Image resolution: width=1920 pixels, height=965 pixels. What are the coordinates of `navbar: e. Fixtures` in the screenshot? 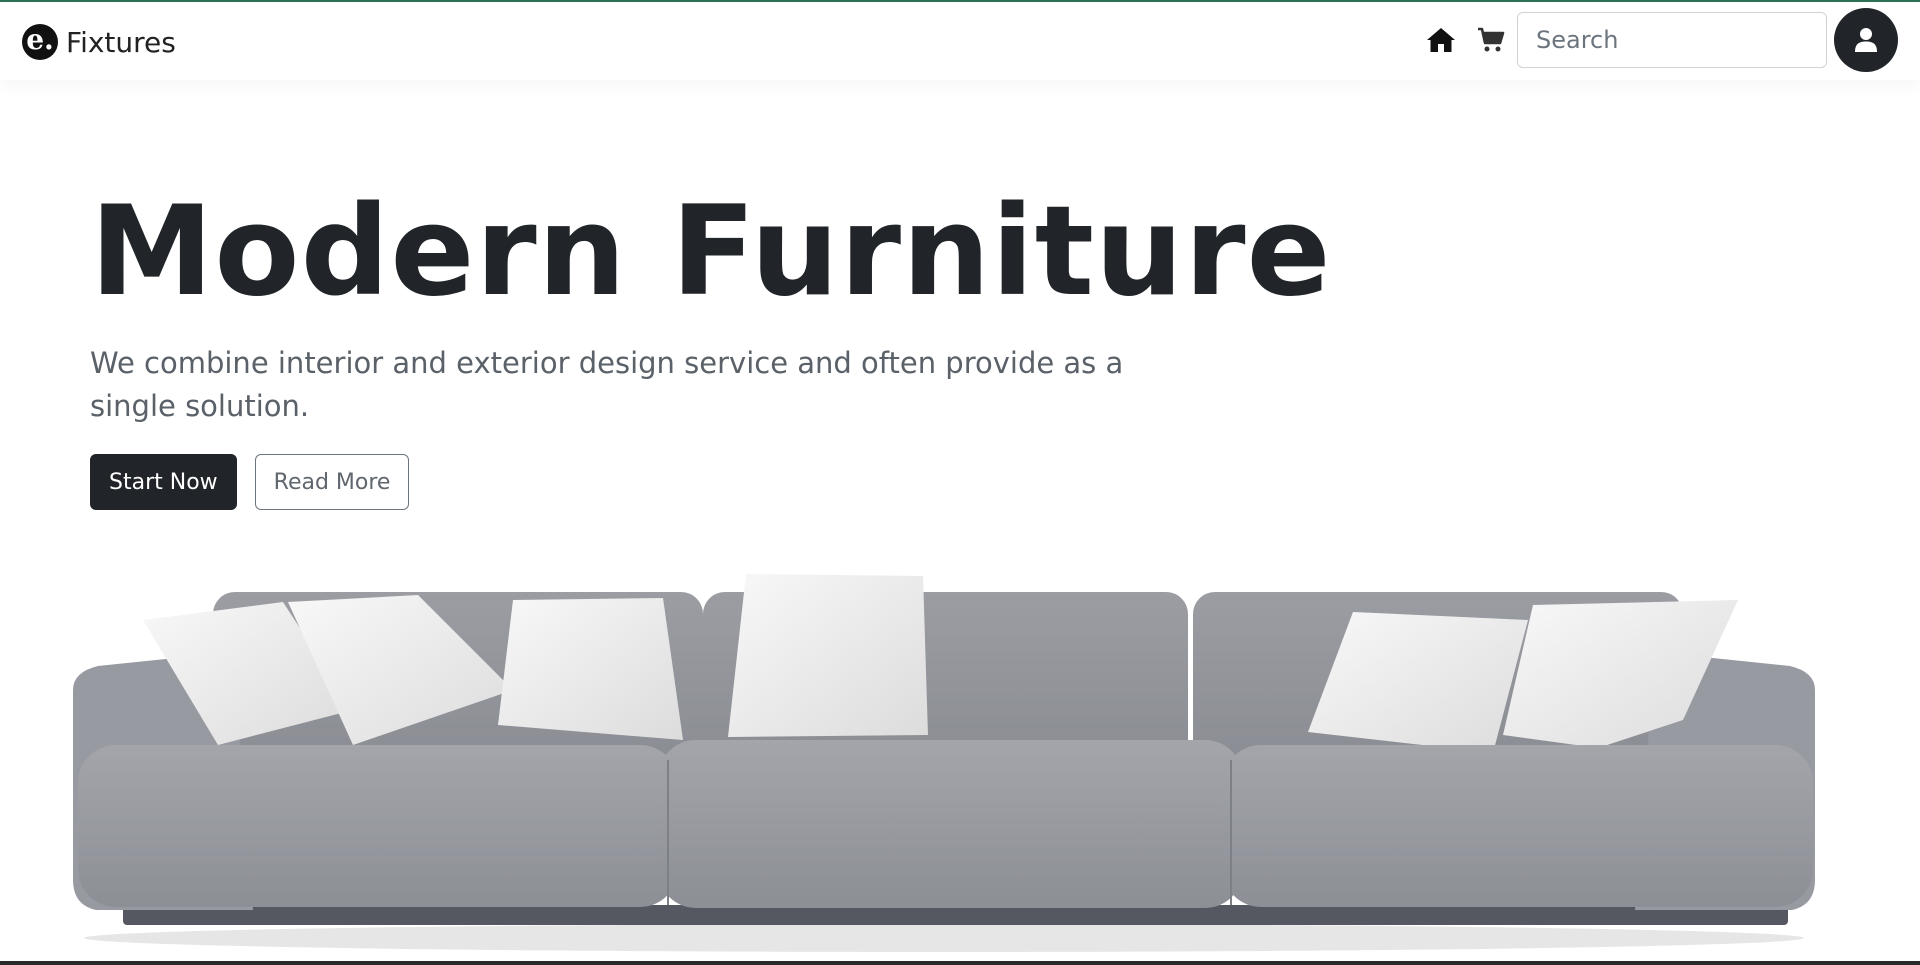 It's located at (960, 41).